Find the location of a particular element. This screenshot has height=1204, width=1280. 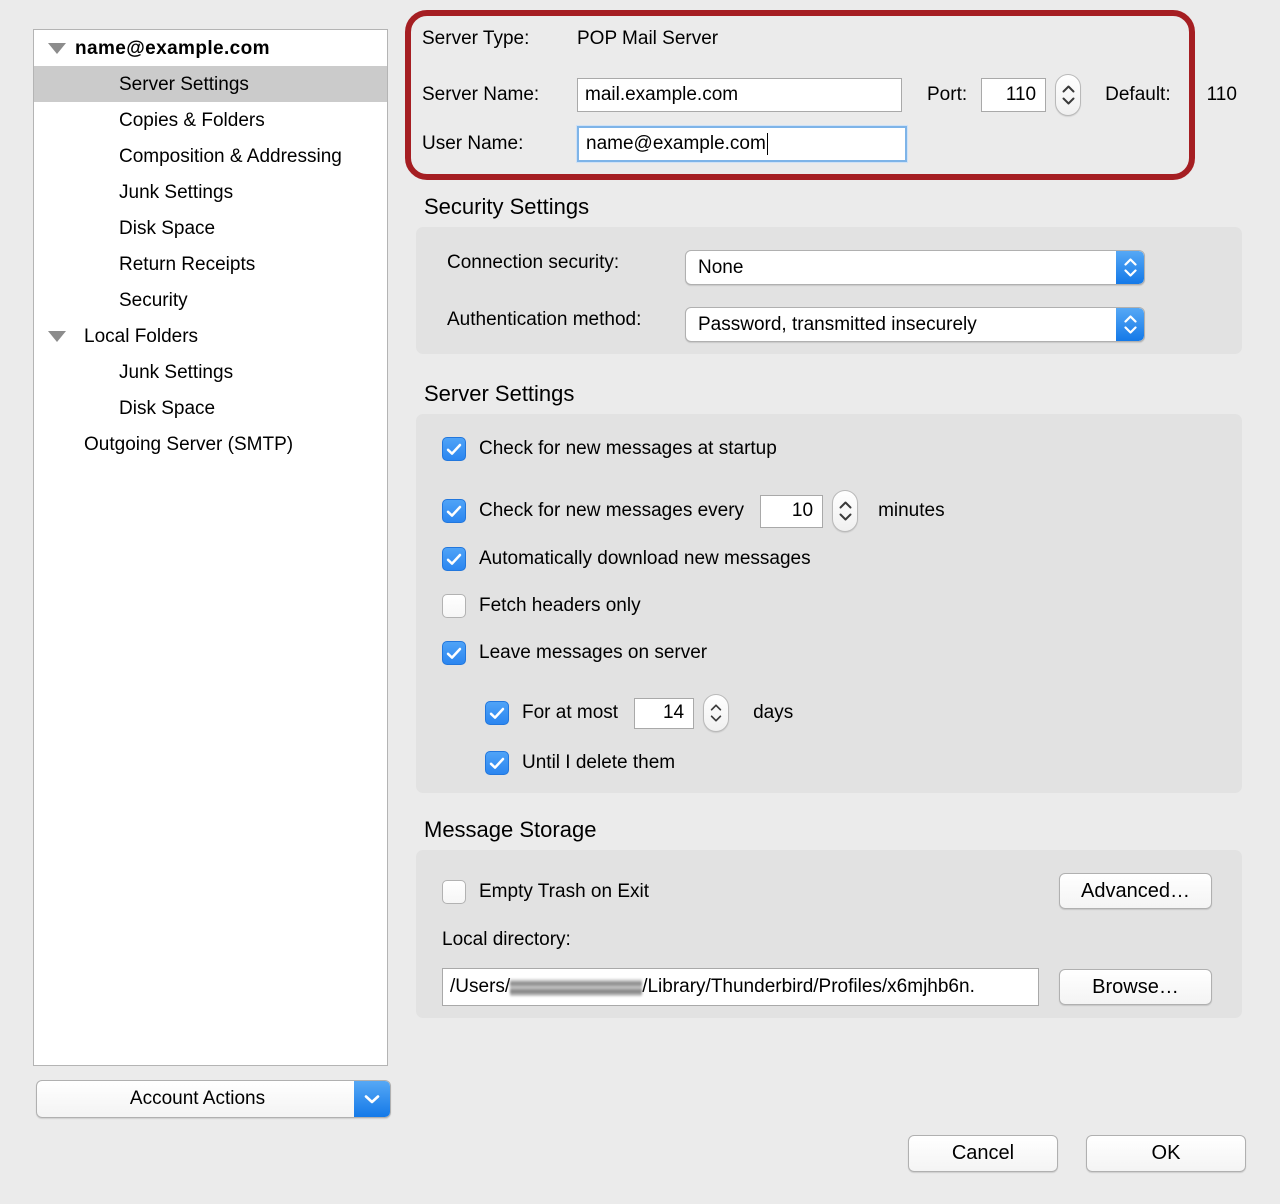

leave-on-server-checkbox is located at coordinates (454, 653).